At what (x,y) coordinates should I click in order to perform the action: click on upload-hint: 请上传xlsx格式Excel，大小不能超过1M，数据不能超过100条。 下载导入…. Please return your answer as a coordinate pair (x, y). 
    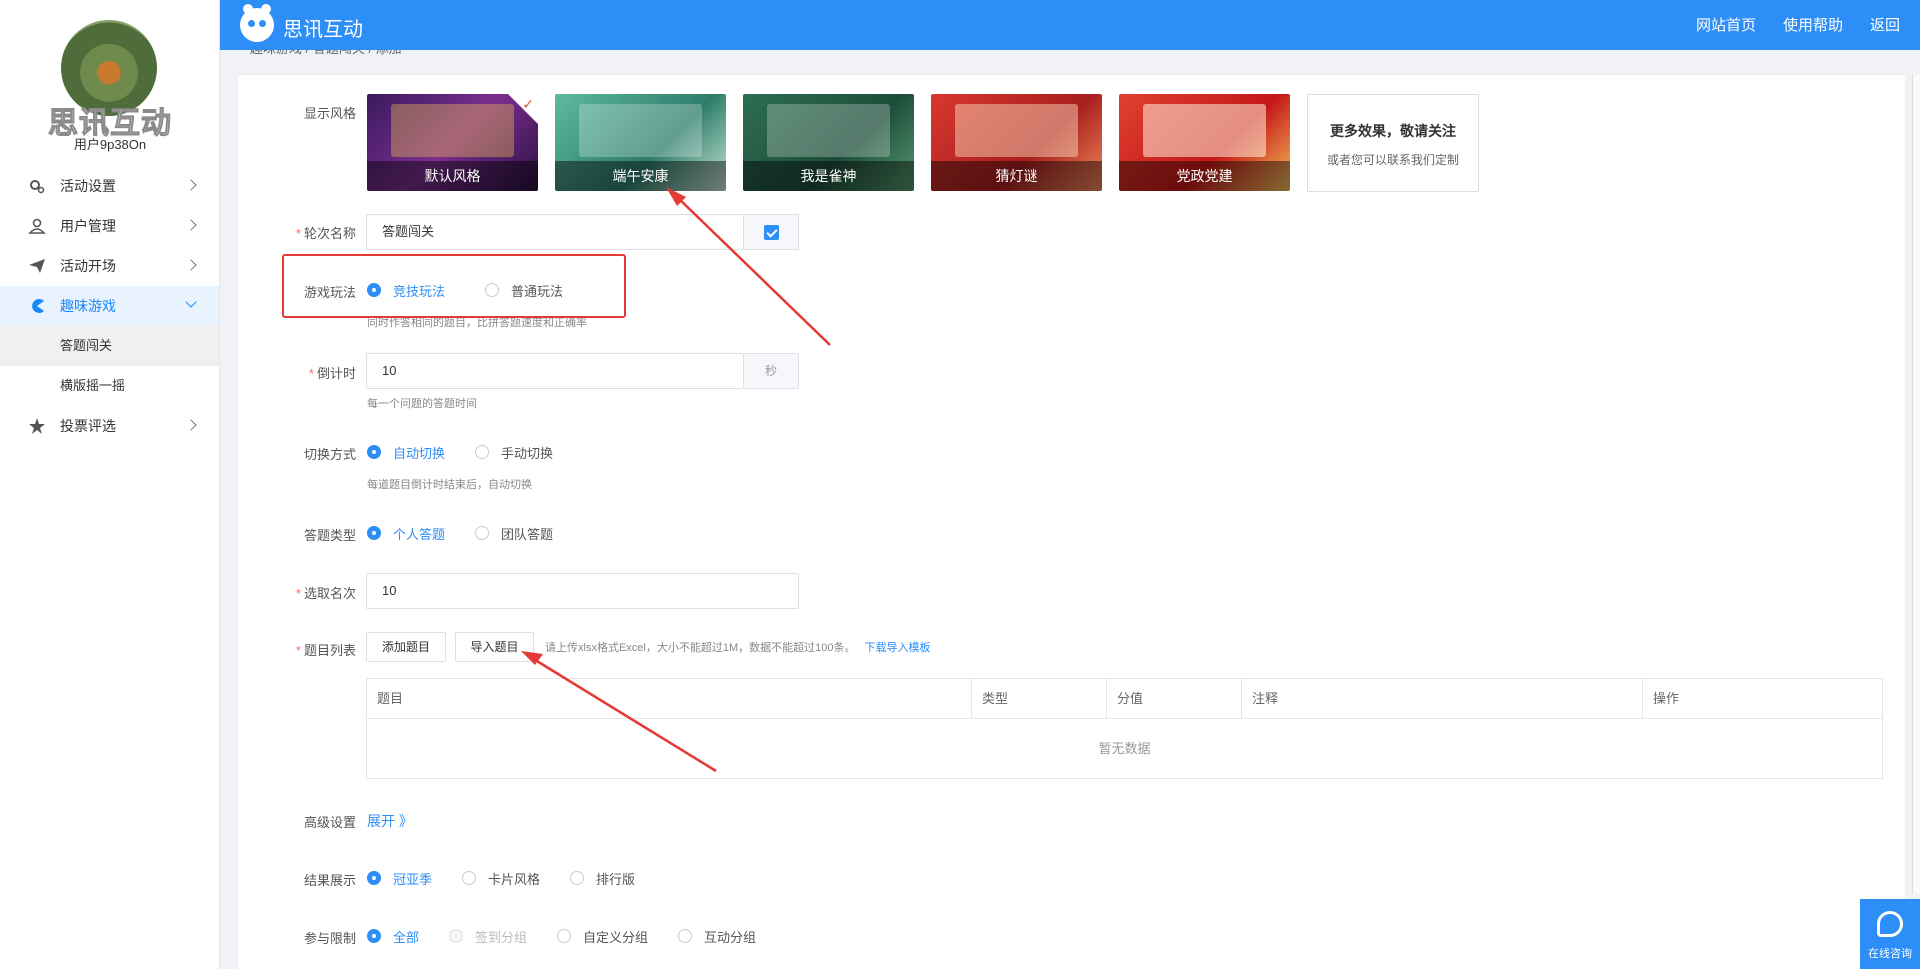
    Looking at the image, I should click on (738, 648).